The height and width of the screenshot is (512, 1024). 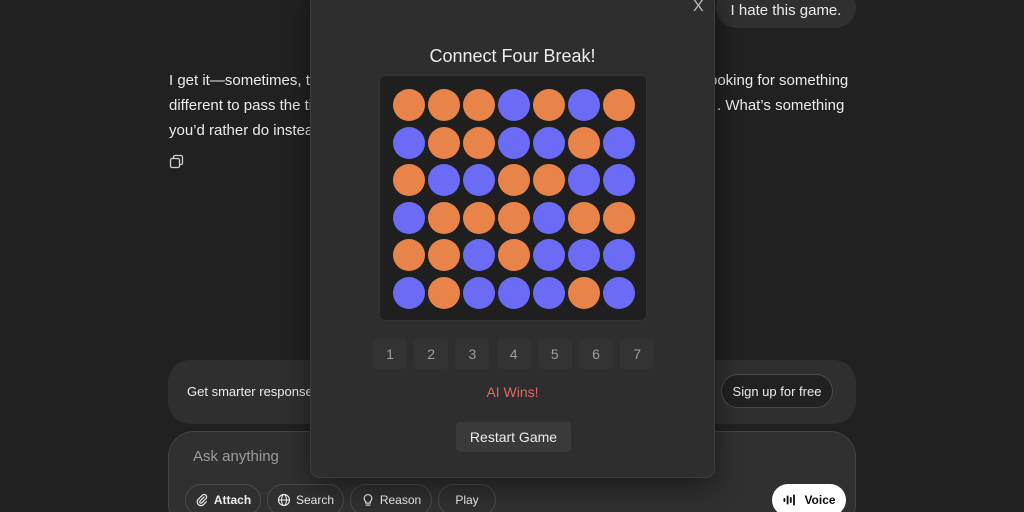 I want to click on lightbulb-icon, so click(x=368, y=500).